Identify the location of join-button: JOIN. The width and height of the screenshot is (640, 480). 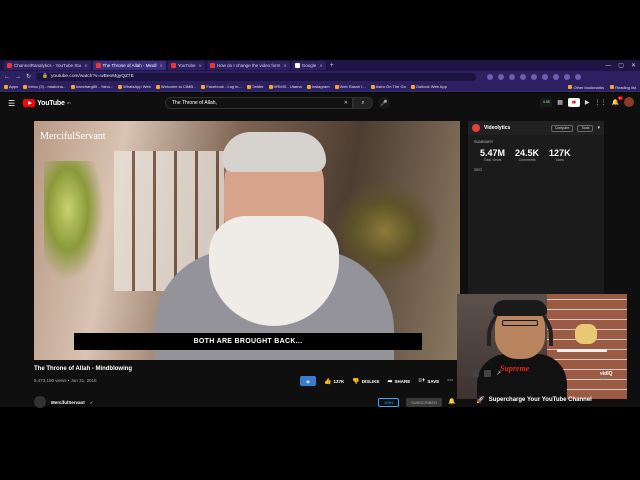
(389, 402).